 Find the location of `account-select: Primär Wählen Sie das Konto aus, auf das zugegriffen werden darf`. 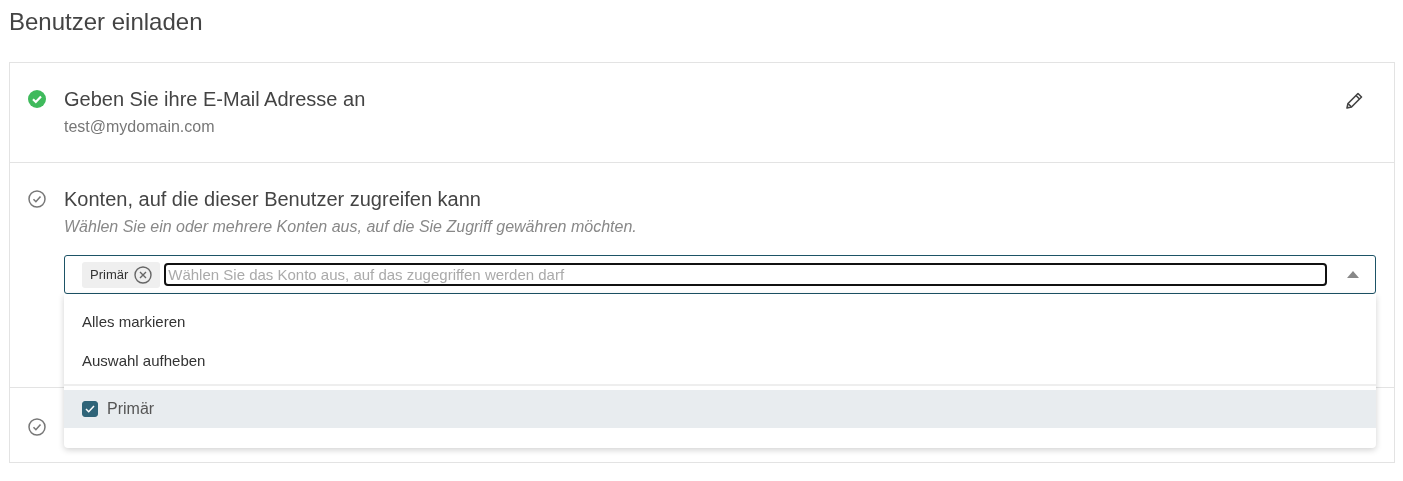

account-select: Primär Wählen Sie das Konto aus, auf das zugegriffen werden darf is located at coordinates (720, 274).